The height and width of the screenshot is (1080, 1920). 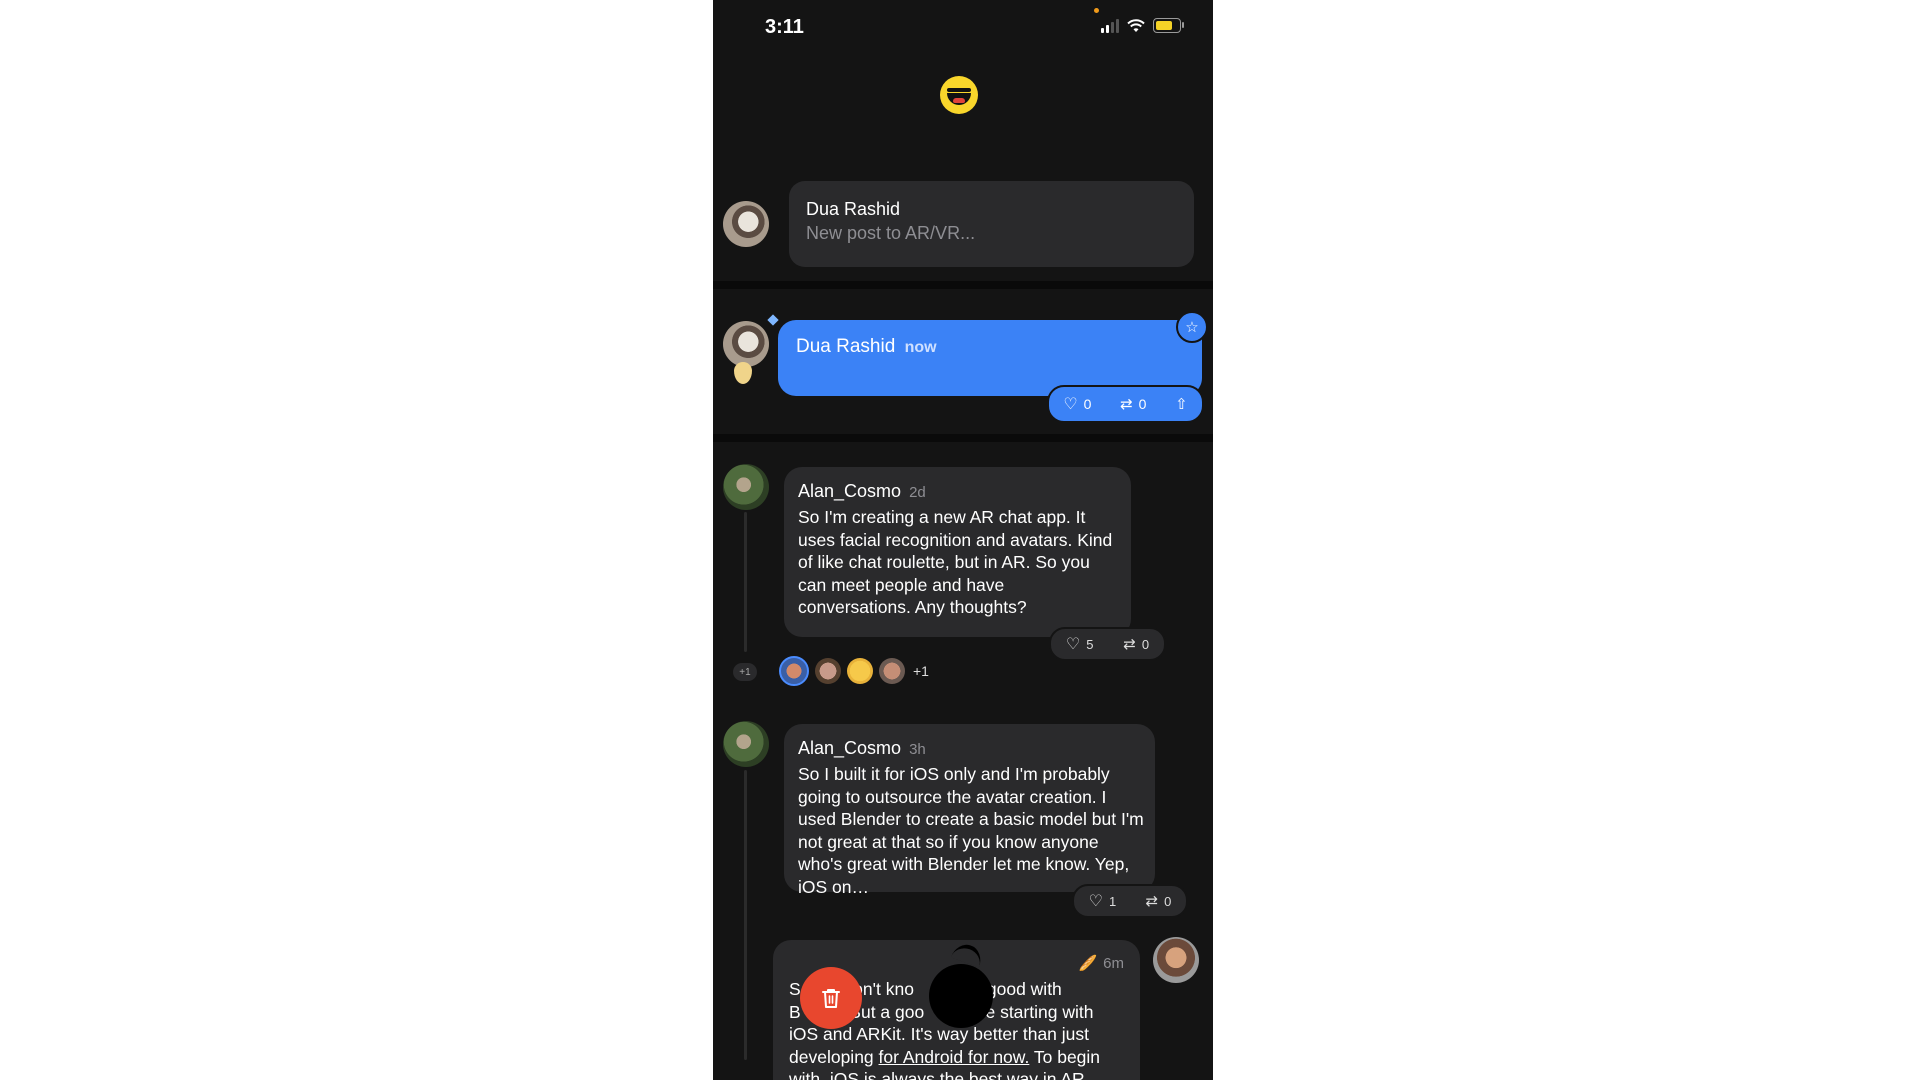 I want to click on like-button: ♡ 5, so click(x=1080, y=644).